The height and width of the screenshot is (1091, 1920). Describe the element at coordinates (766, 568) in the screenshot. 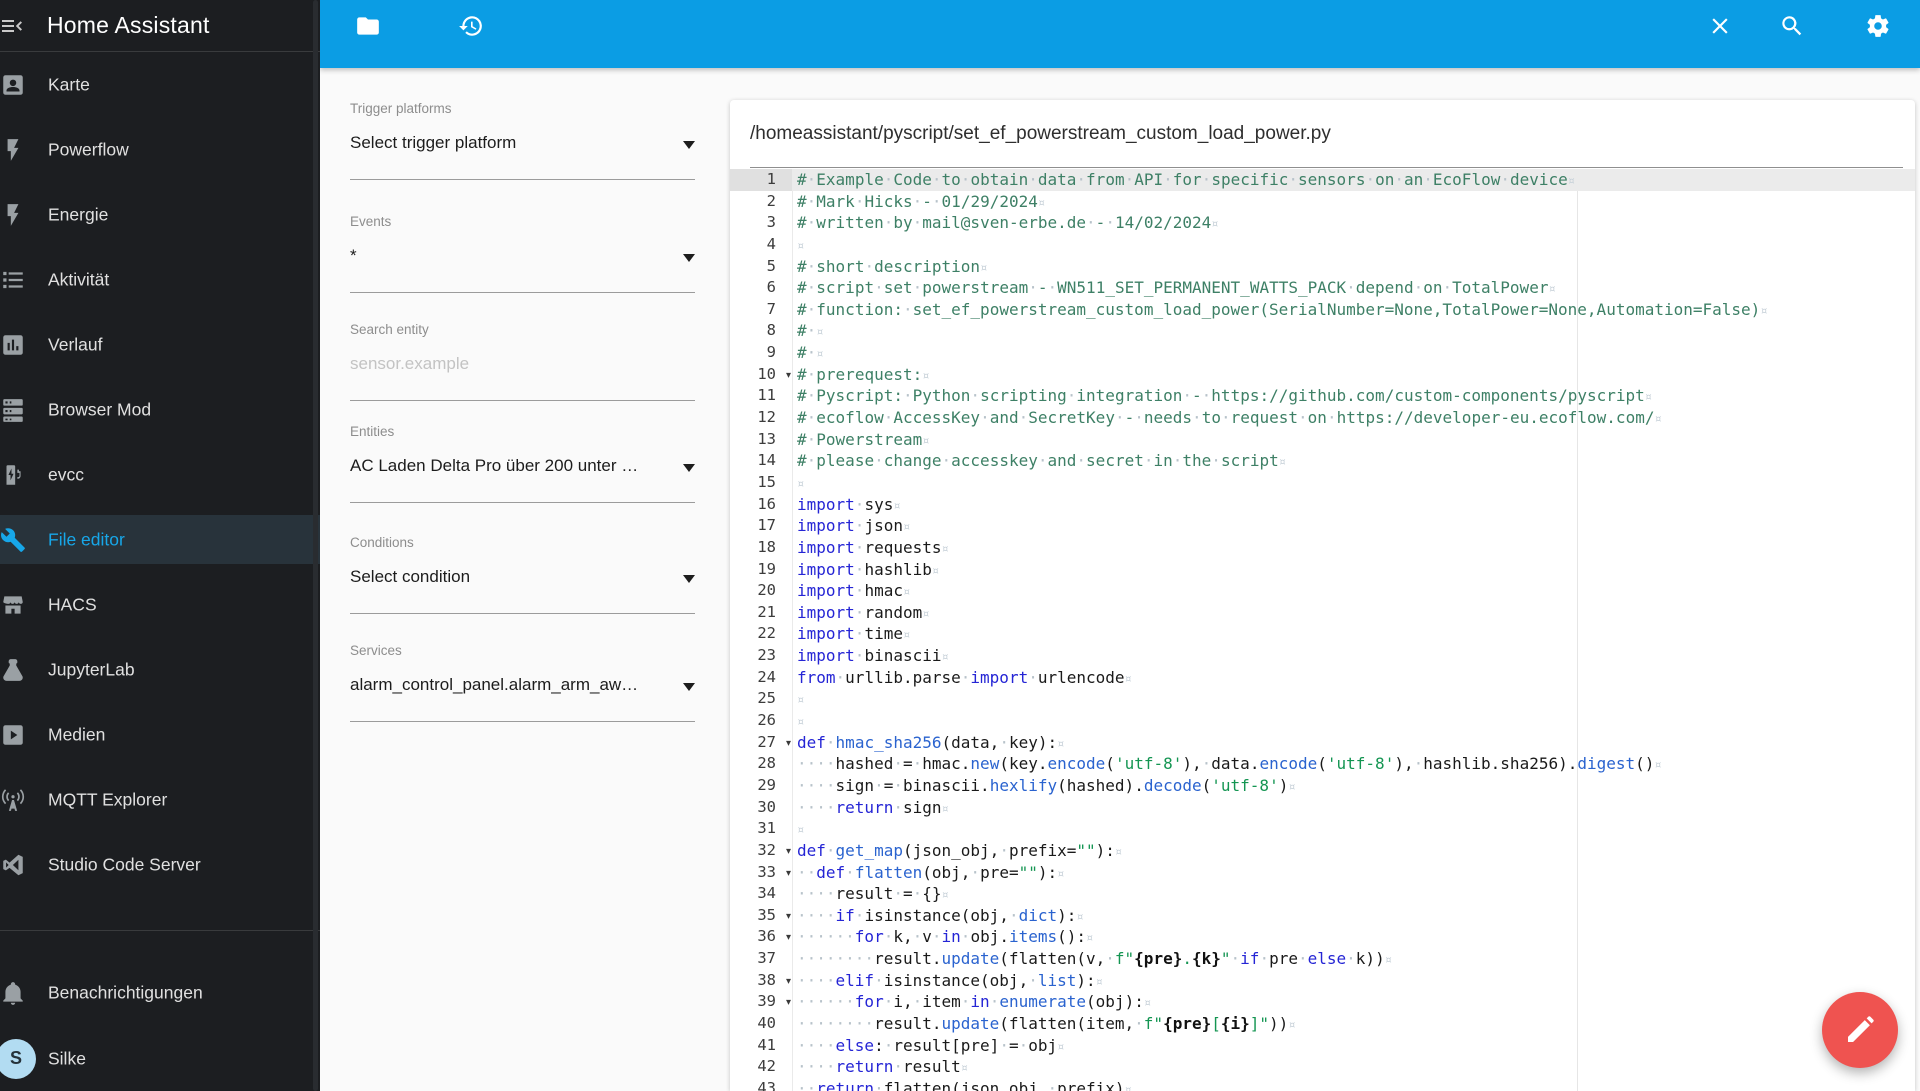

I see `line-number: 19` at that location.